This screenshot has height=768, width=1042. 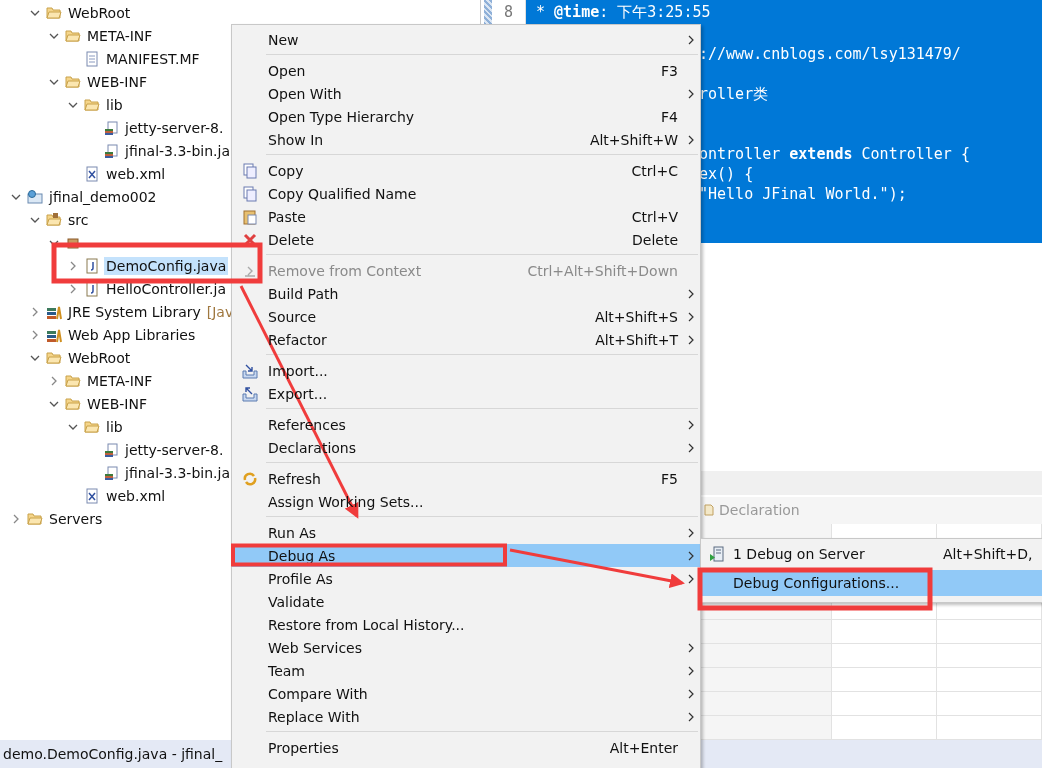 I want to click on menu-item: 1 Debug on Server Alt+Shift+D,, so click(x=871, y=554).